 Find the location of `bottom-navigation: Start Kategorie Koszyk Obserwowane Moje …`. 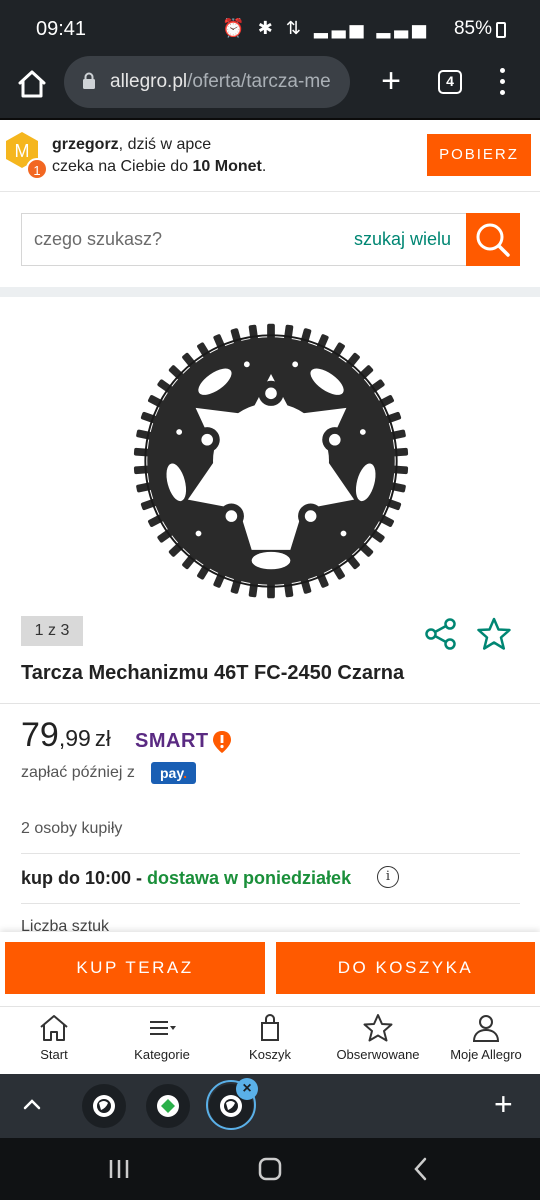

bottom-navigation: Start Kategorie Koszyk Obserwowane Moje … is located at coordinates (270, 1040).